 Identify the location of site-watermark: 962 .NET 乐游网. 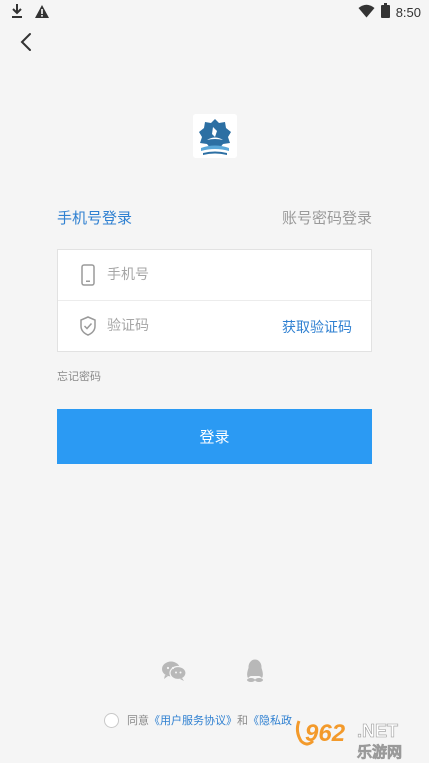
(360, 738).